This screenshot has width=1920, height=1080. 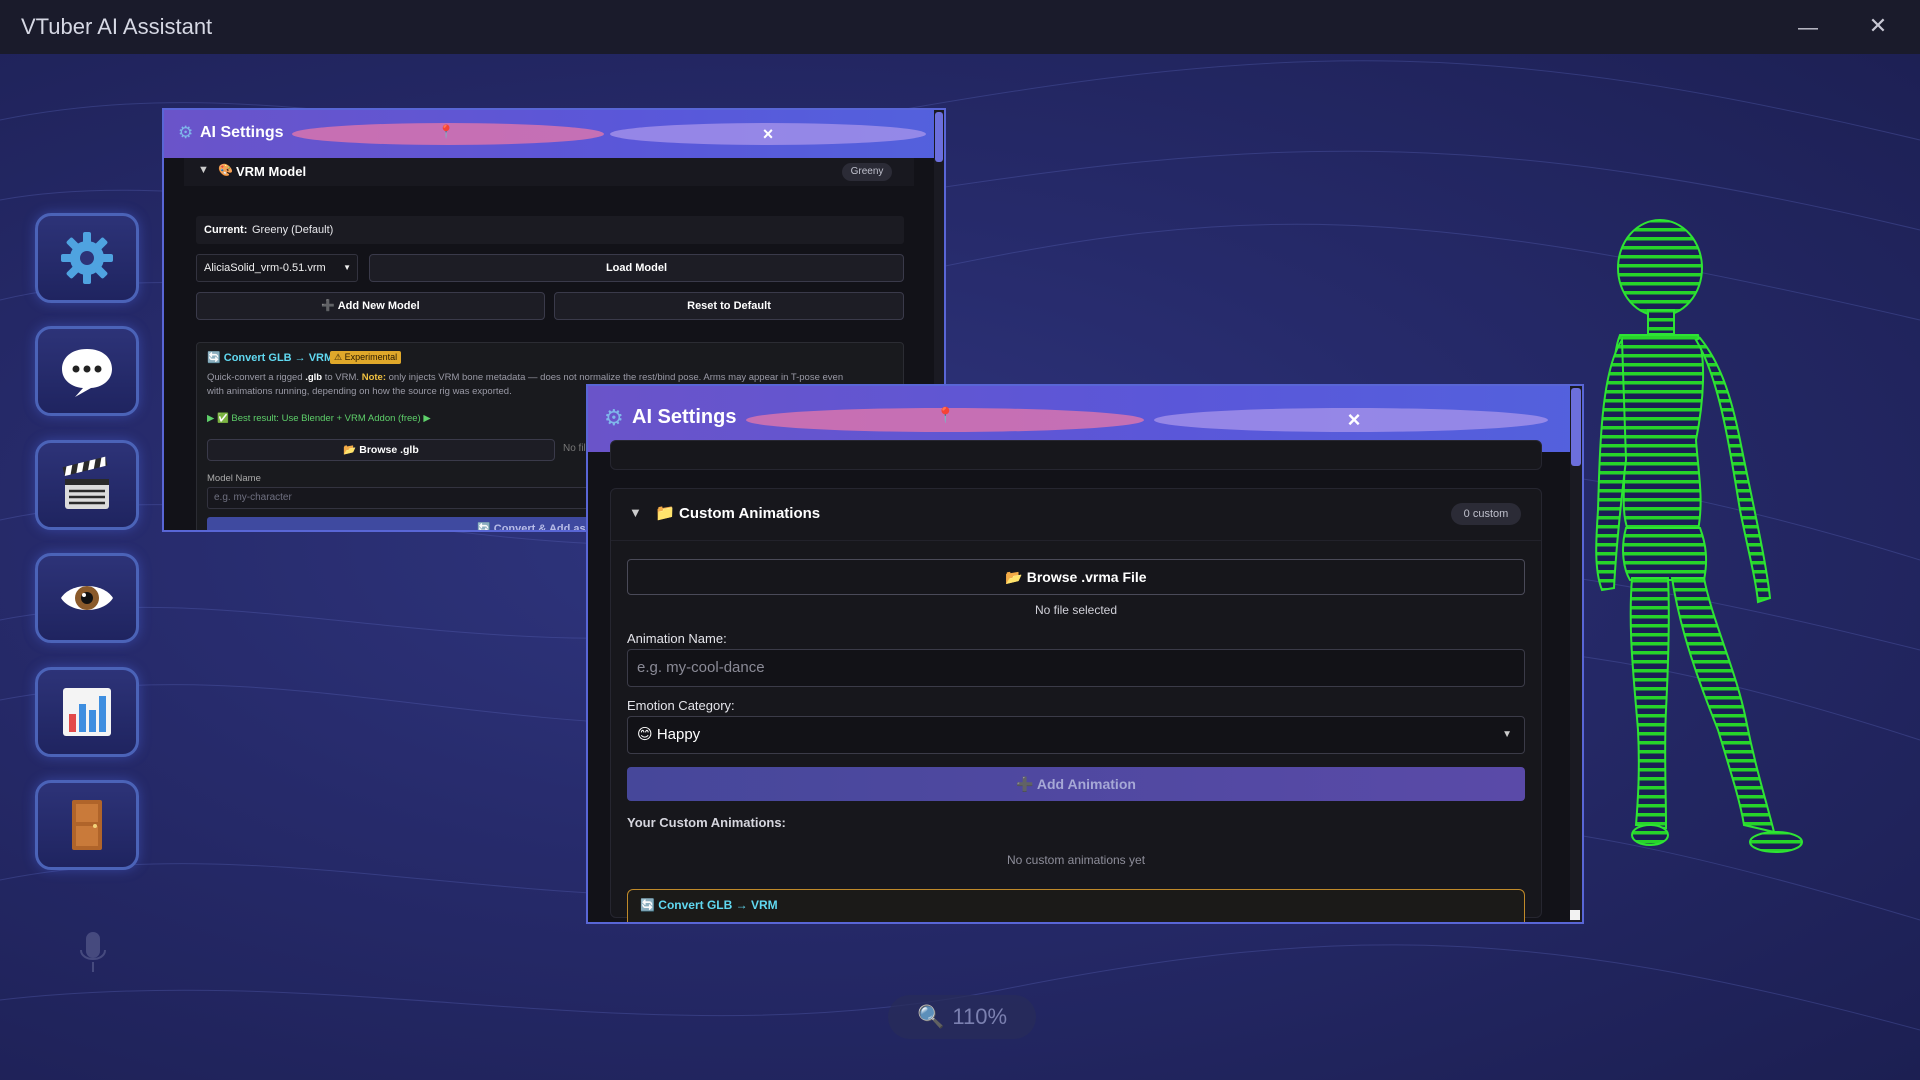 I want to click on sidebar-item-chat, so click(x=87, y=371).